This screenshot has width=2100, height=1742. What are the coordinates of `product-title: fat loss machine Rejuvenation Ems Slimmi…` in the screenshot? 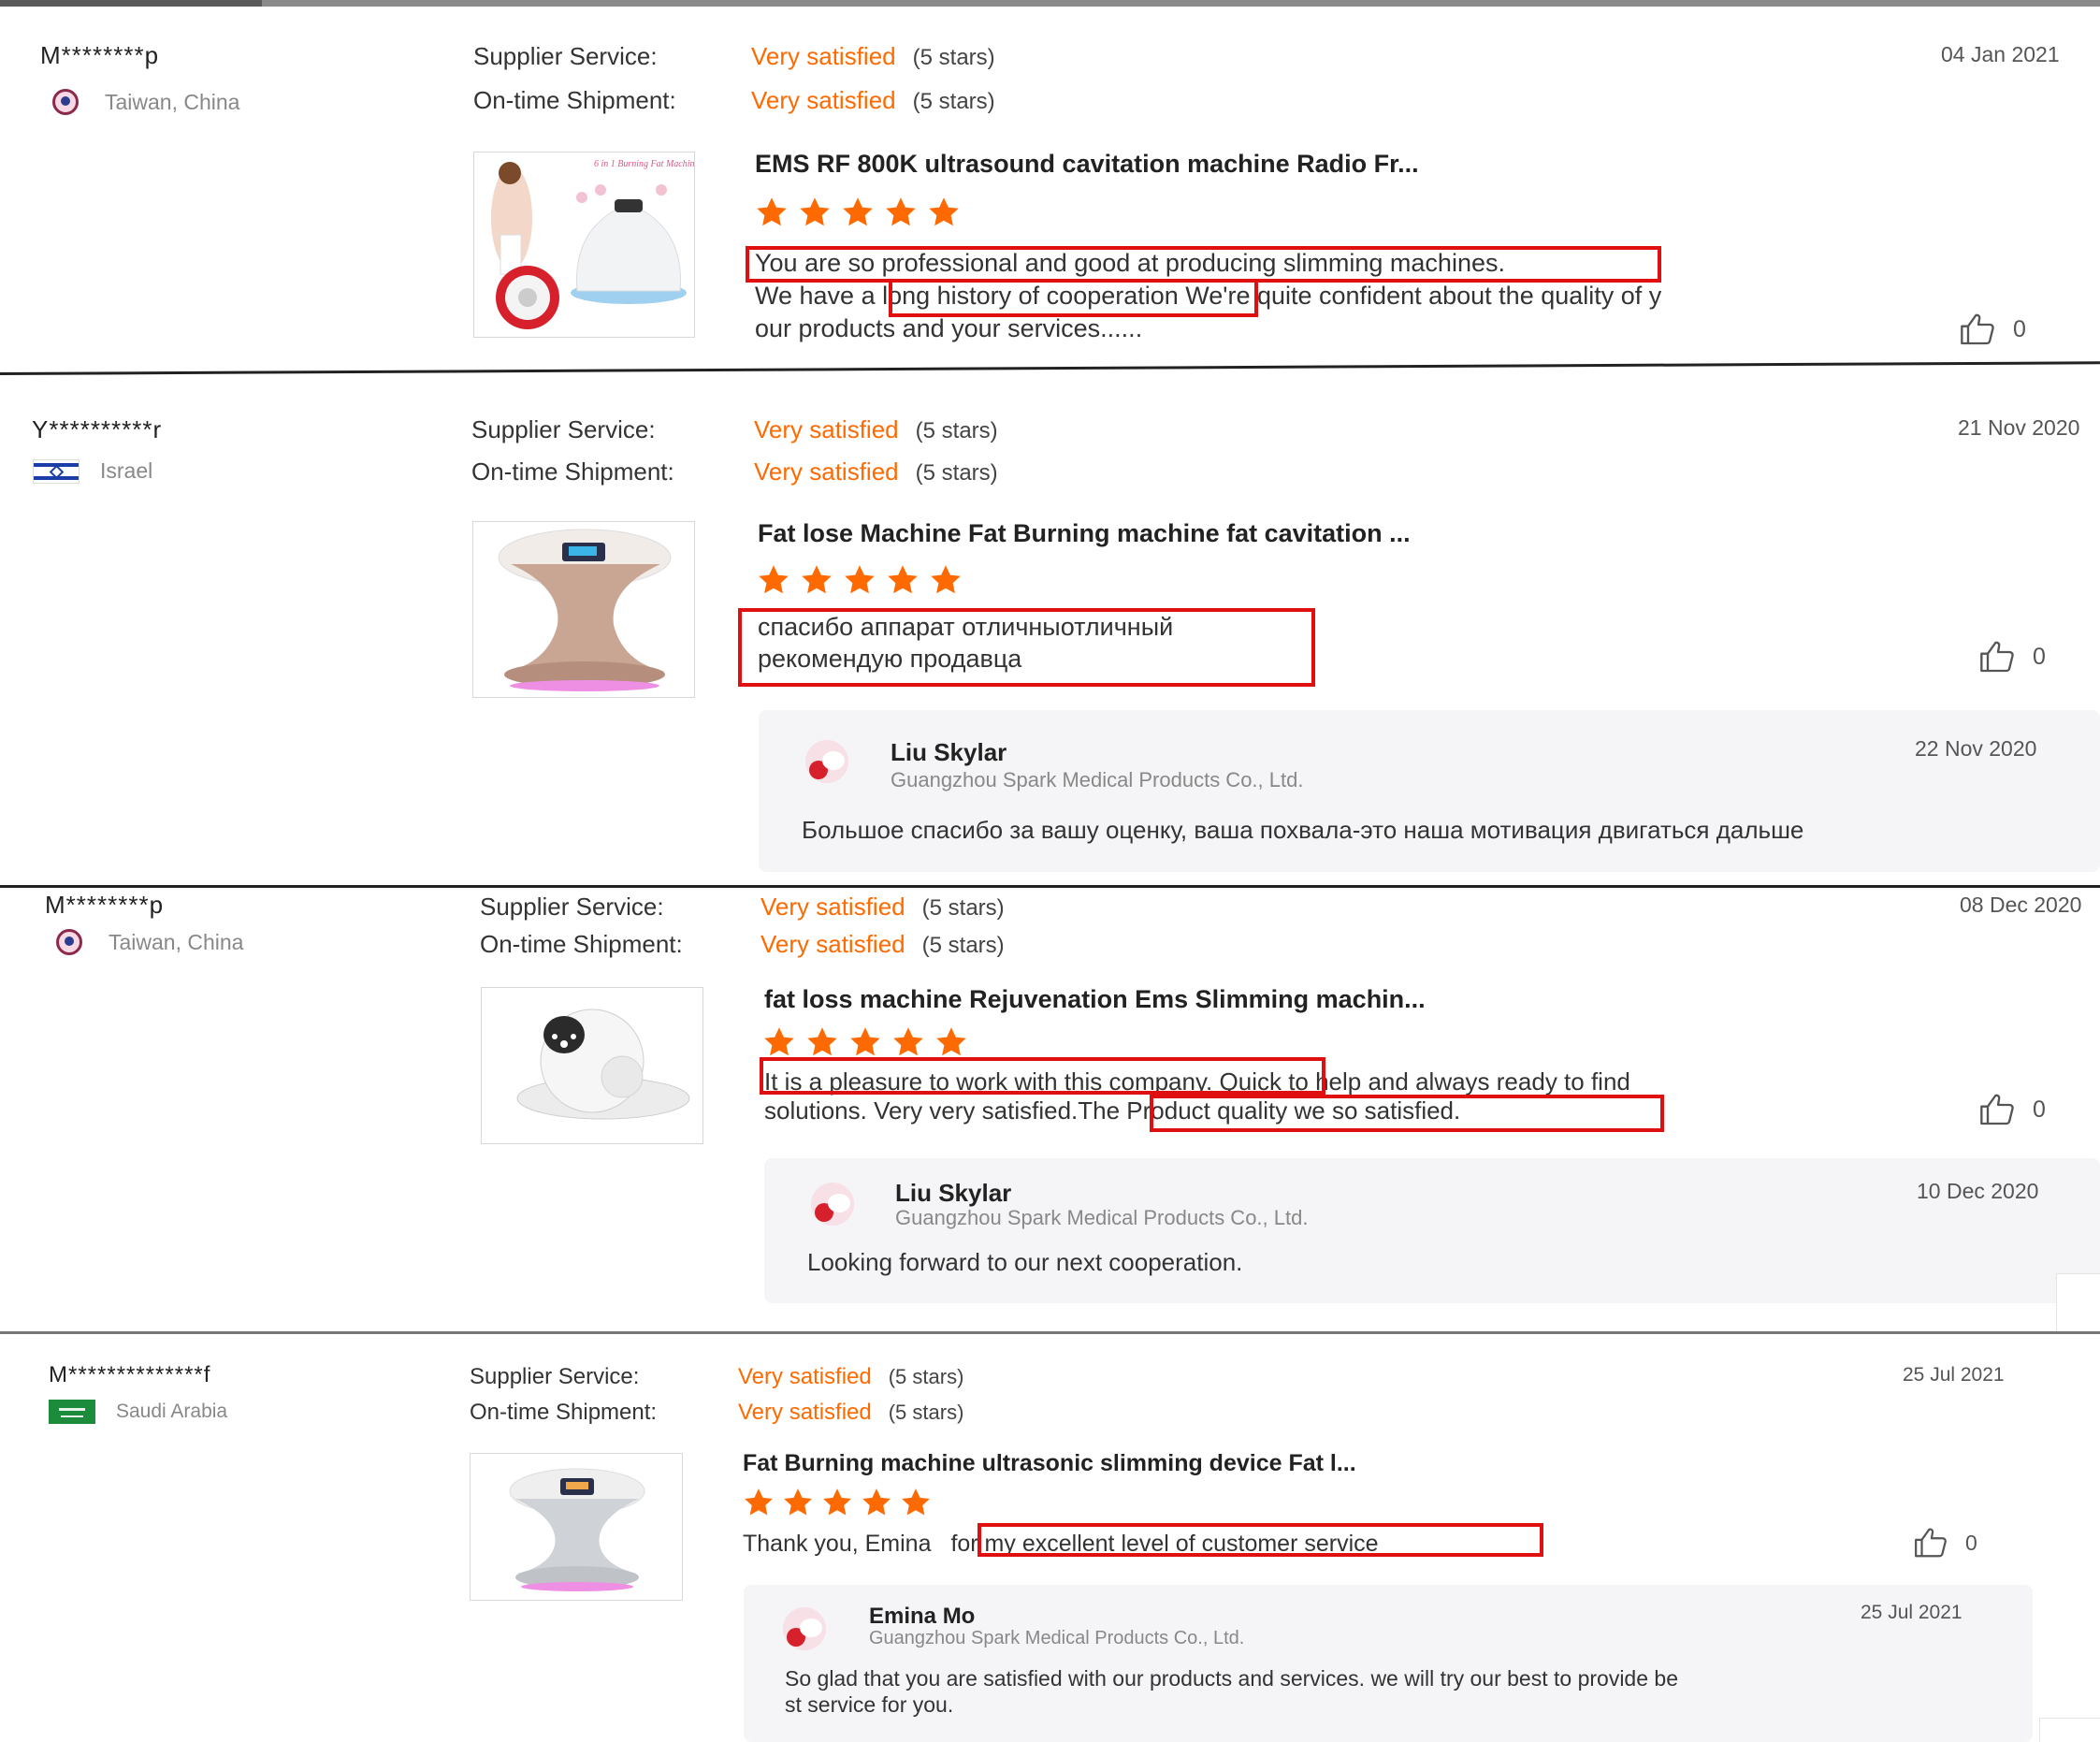 It's located at (1095, 1000).